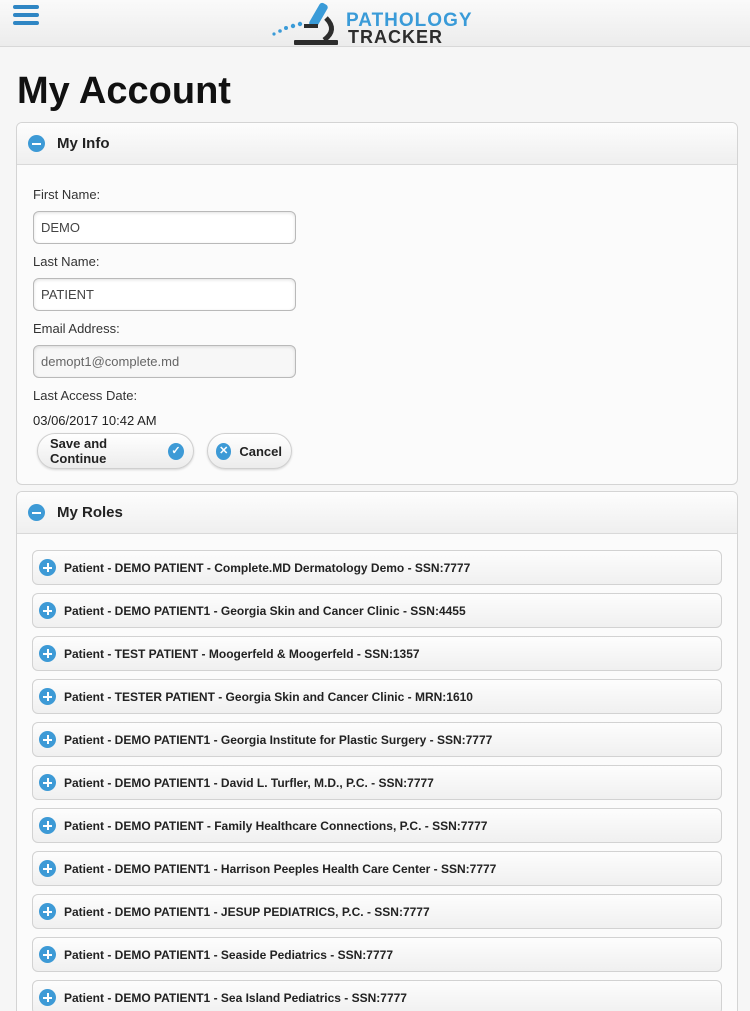  I want to click on my-roles-title: My Roles, so click(90, 512).